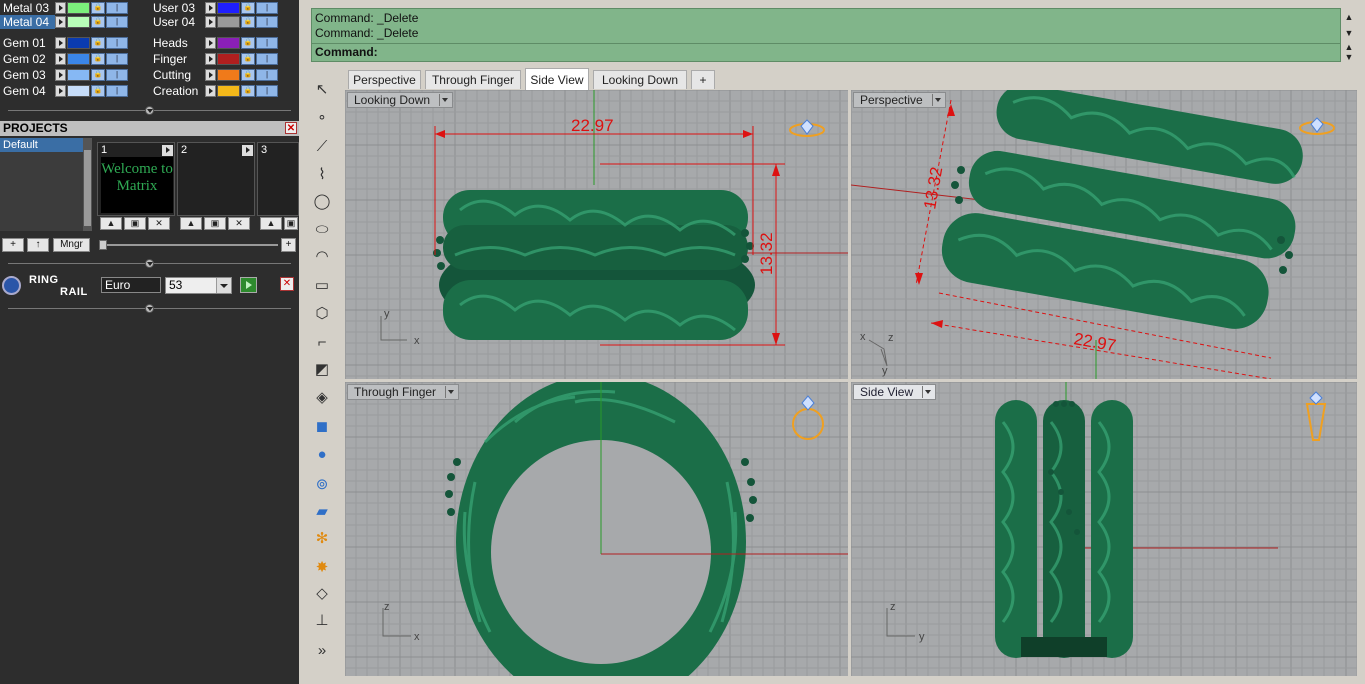 This screenshot has height=684, width=1365. What do you see at coordinates (27, 91) in the screenshot?
I see `layer-name: Gem 04` at bounding box center [27, 91].